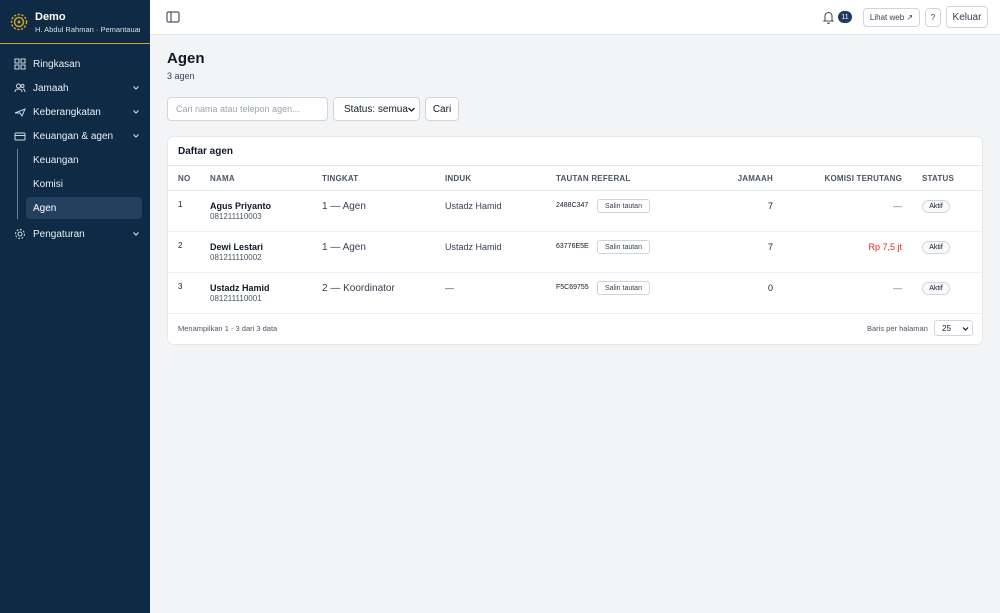 The image size is (1000, 613). I want to click on agent-name: Ustadz Hamid, so click(240, 288).